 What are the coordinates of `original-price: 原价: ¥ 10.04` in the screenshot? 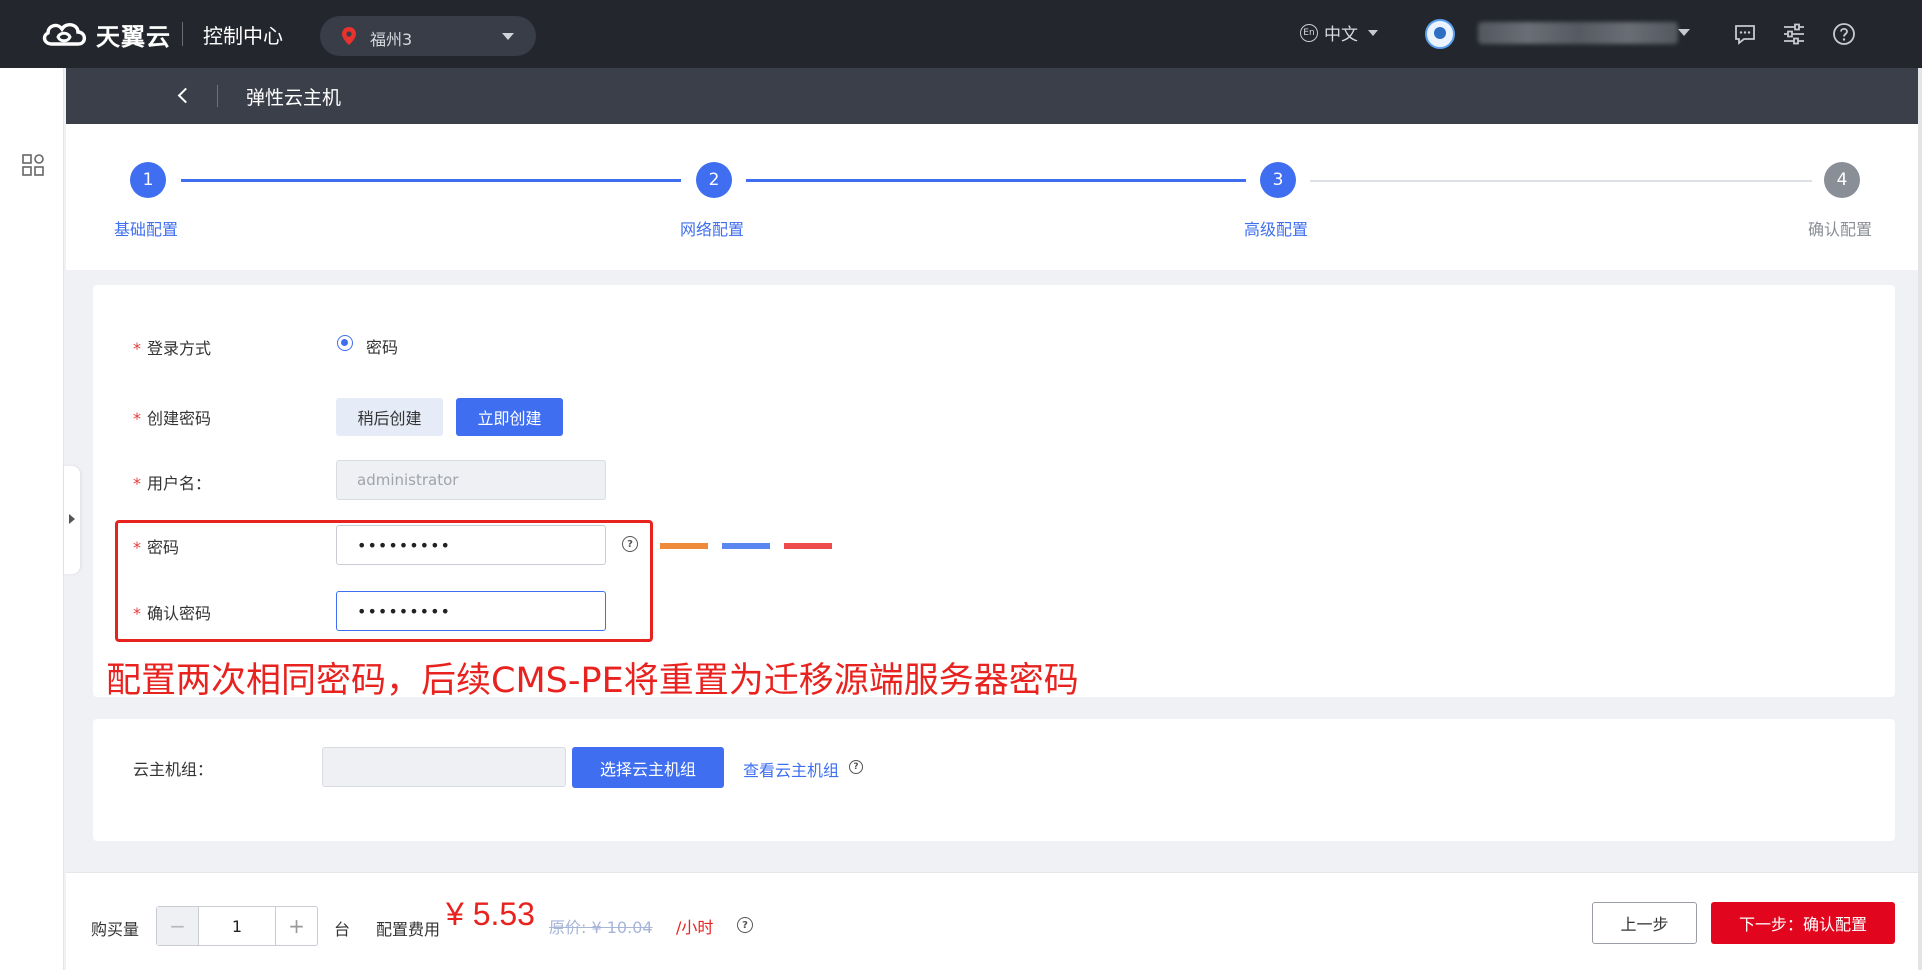 It's located at (601, 927).